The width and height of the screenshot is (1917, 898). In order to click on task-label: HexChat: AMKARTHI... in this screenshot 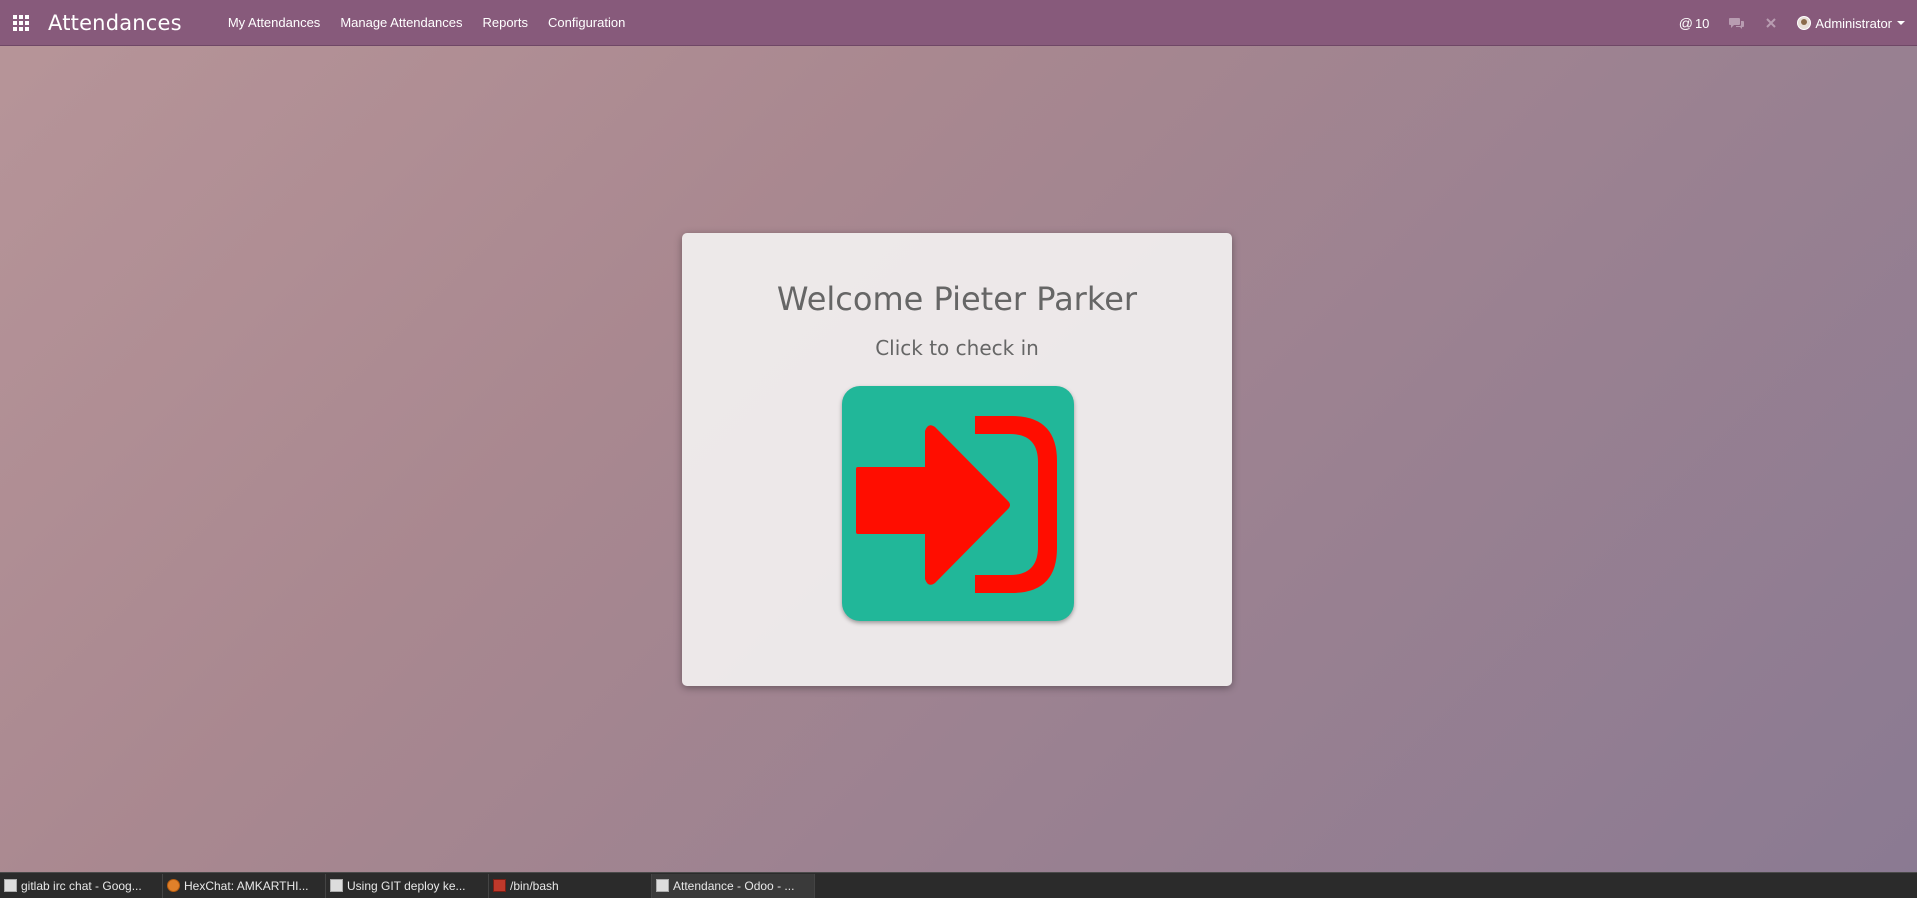, I will do `click(246, 885)`.